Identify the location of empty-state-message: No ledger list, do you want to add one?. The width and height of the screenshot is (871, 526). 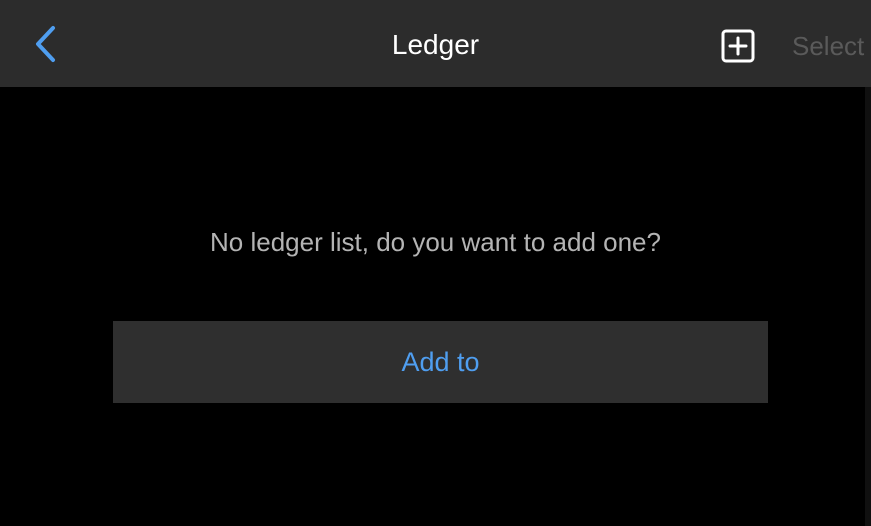
(435, 242).